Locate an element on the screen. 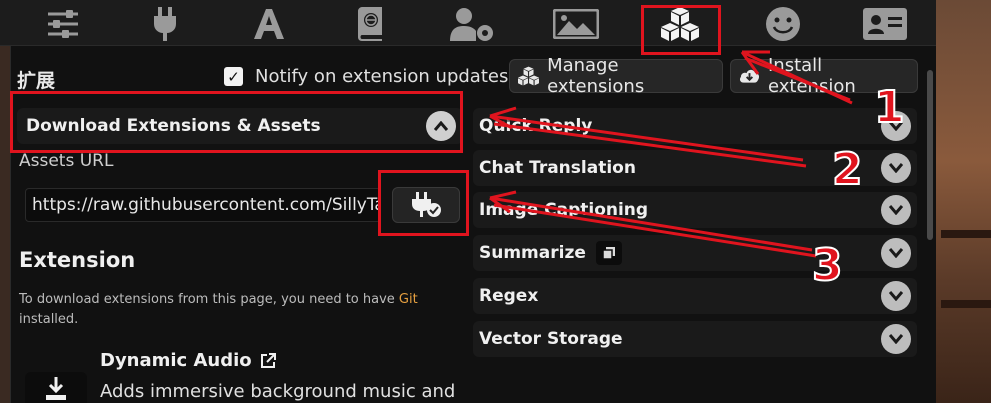 The width and height of the screenshot is (991, 403). annotation-callout-1: 1 is located at coordinates (889, 107).